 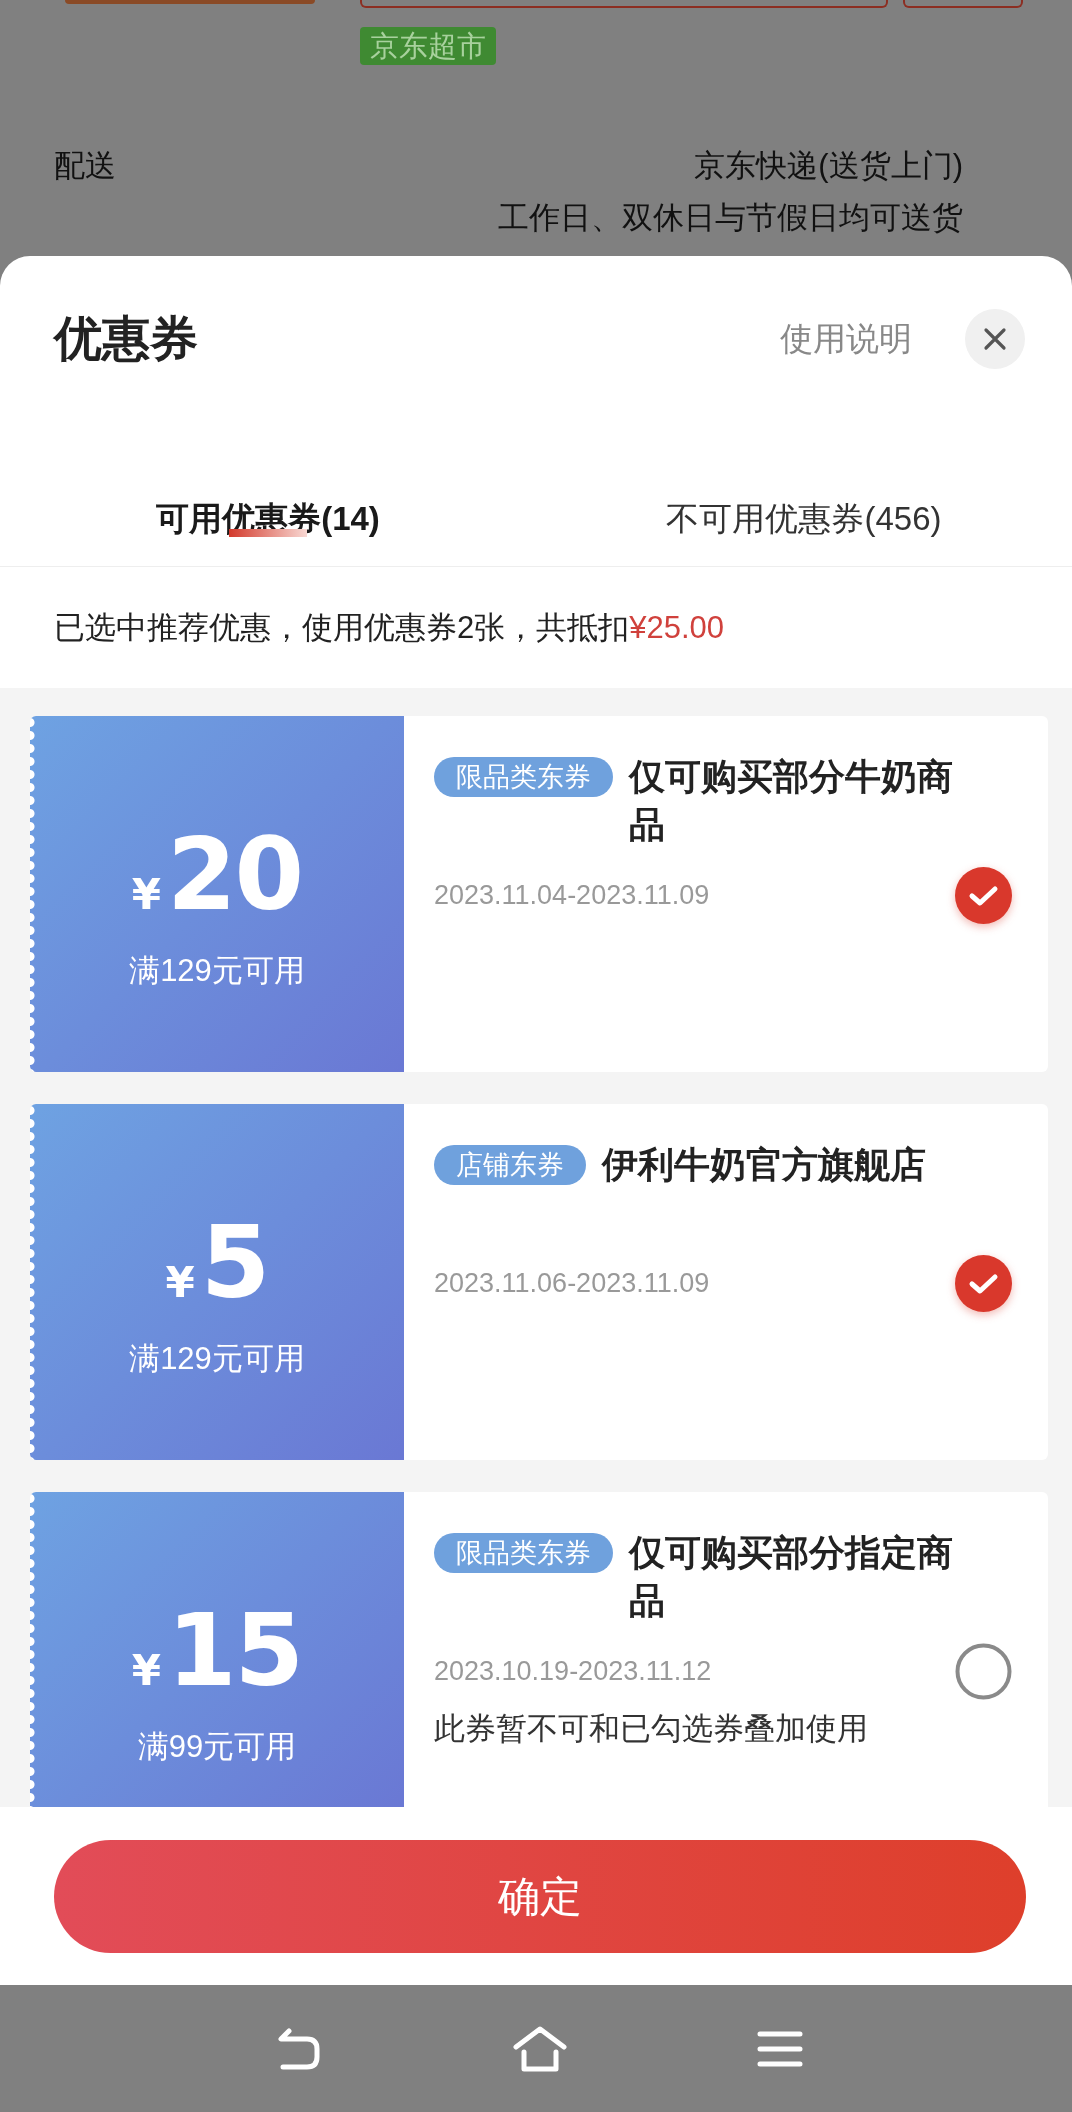 I want to click on home-icon, so click(x=540, y=2048).